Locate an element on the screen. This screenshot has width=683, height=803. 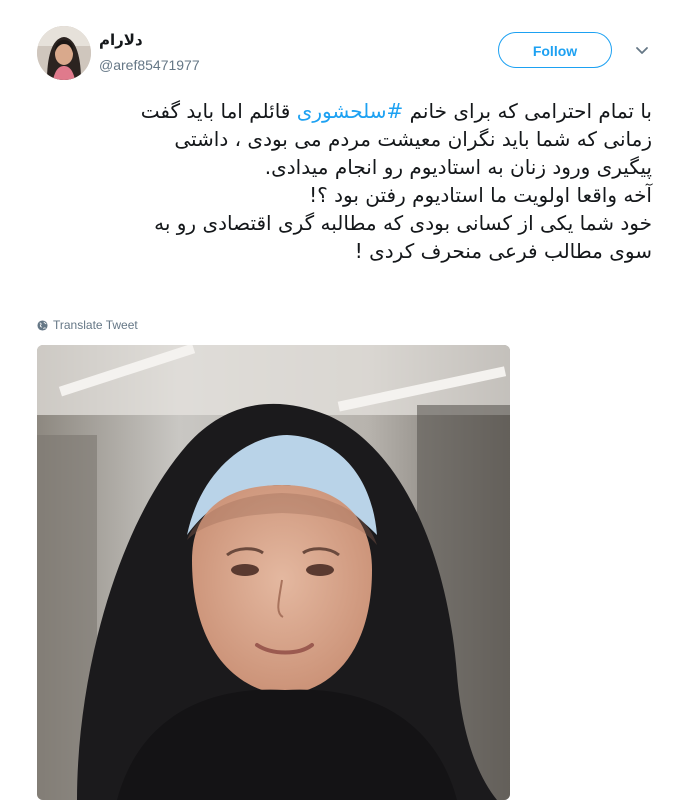
avatar is located at coordinates (64, 53).